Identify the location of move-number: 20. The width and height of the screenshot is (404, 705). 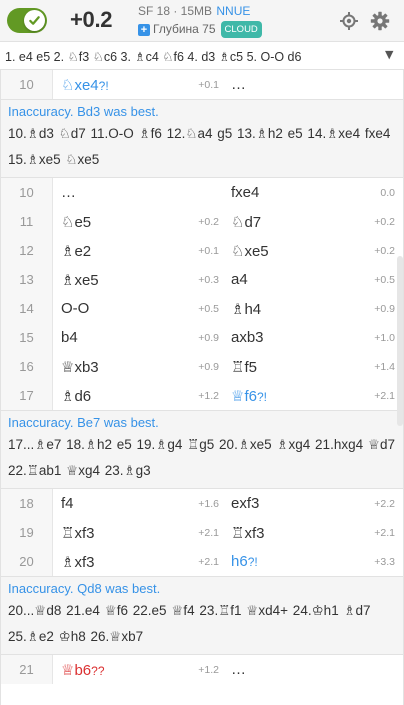
(27, 561).